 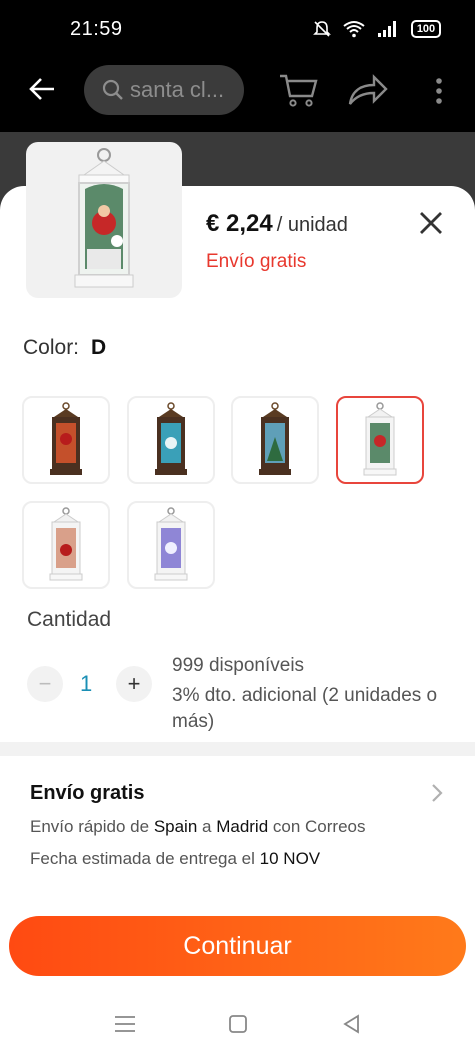 I want to click on shipping-carrier: con Correos, so click(x=317, y=826).